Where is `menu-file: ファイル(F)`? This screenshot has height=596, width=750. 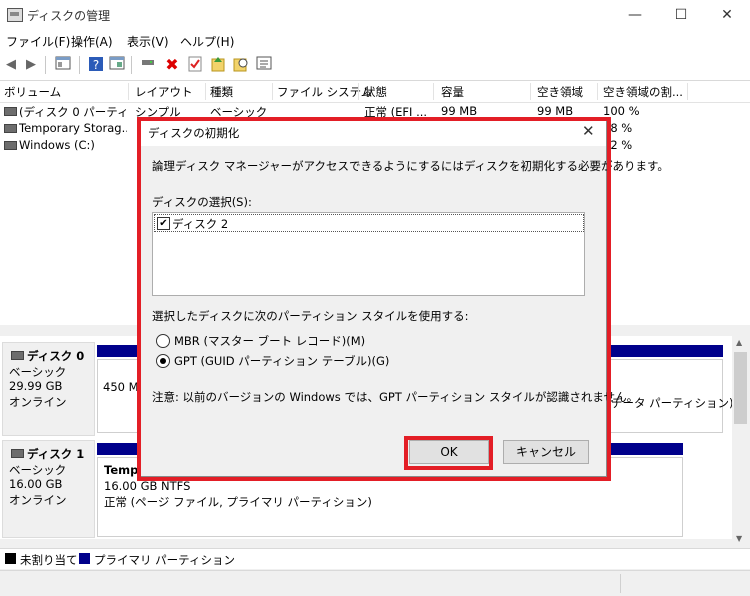 menu-file: ファイル(F) is located at coordinates (38, 41).